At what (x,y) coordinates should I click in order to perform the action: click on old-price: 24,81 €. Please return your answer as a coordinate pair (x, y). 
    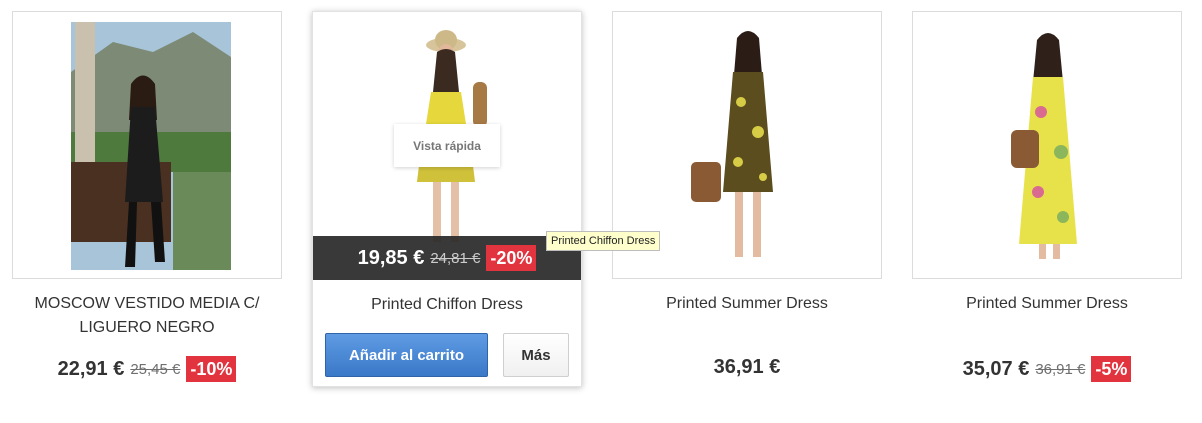
    Looking at the image, I should click on (455, 258).